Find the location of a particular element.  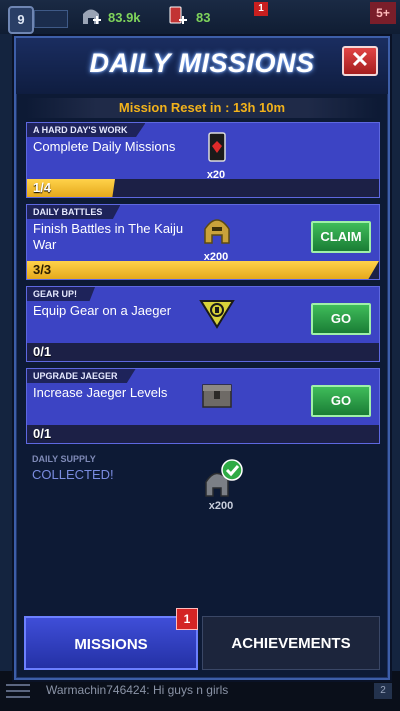

notification-badge: 1 is located at coordinates (261, 9).